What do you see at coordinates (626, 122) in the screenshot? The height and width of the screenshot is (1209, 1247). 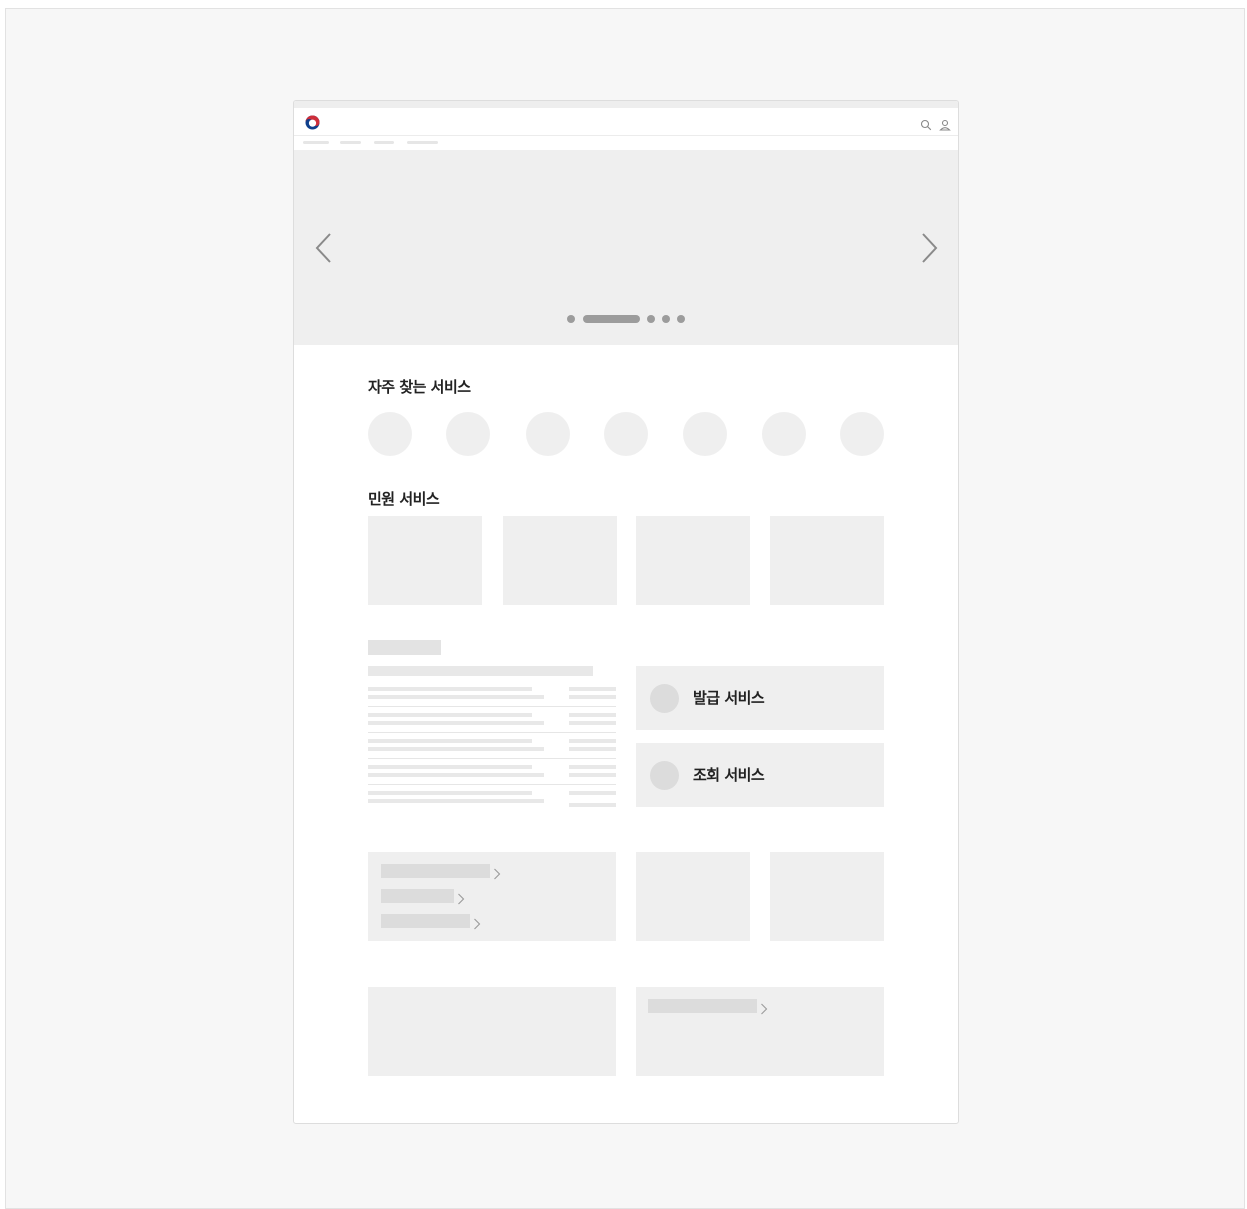 I see `header` at bounding box center [626, 122].